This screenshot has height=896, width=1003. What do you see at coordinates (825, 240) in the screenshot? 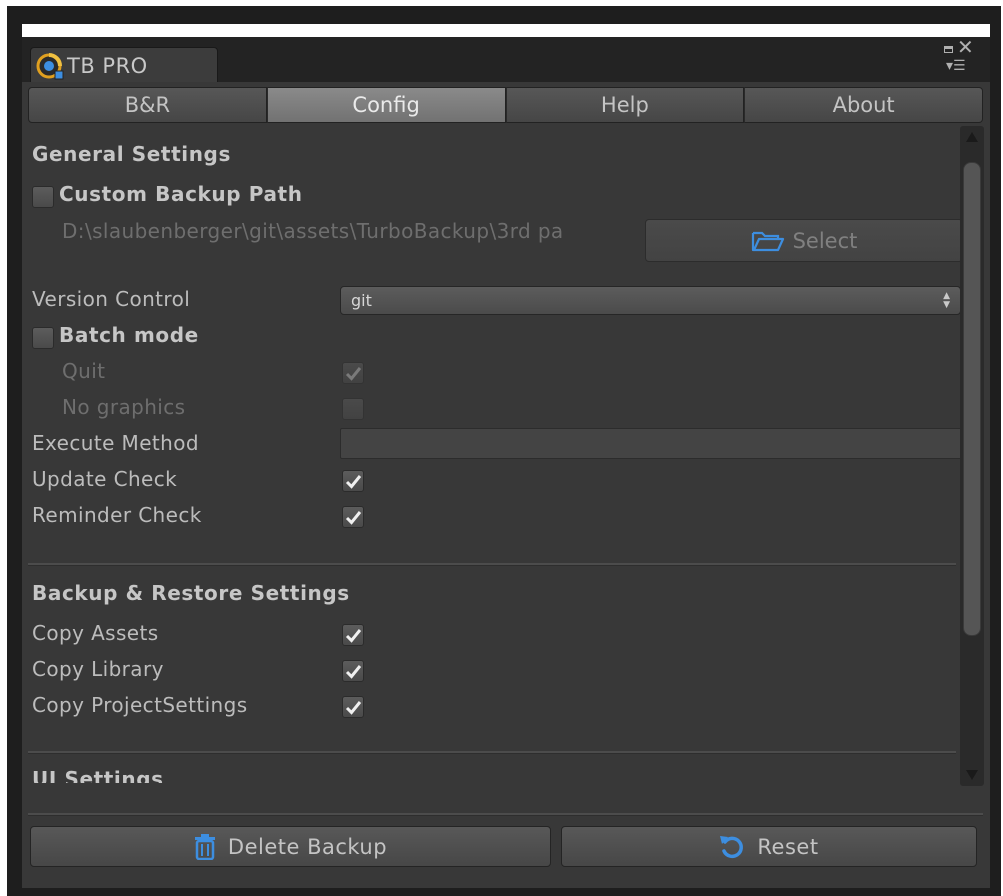
I see `select-button-label: Select` at bounding box center [825, 240].